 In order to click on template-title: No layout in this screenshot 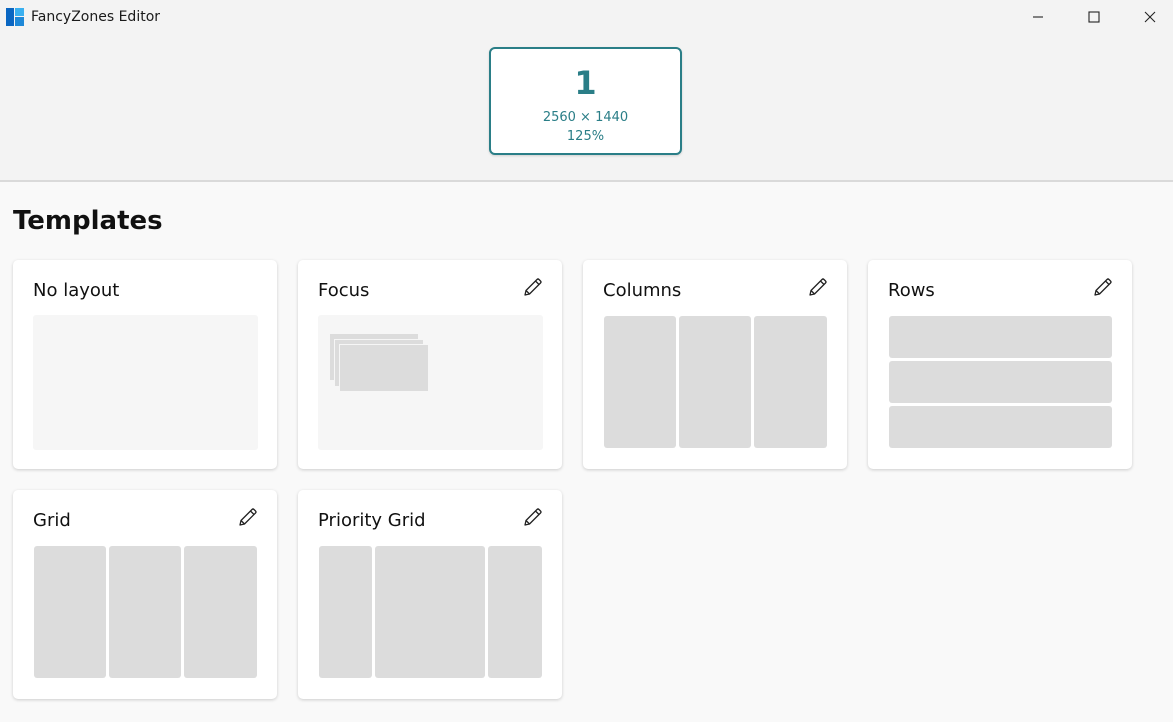, I will do `click(76, 290)`.